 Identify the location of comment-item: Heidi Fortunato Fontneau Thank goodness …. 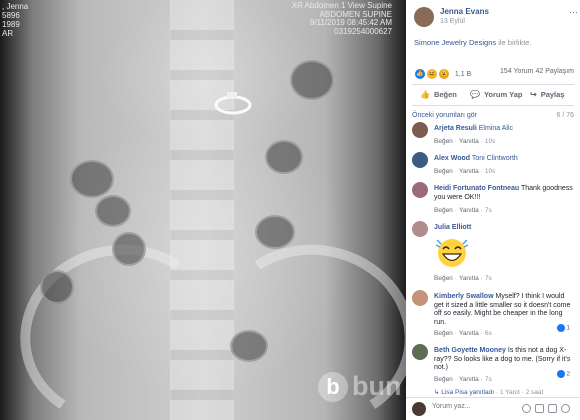
(493, 200).